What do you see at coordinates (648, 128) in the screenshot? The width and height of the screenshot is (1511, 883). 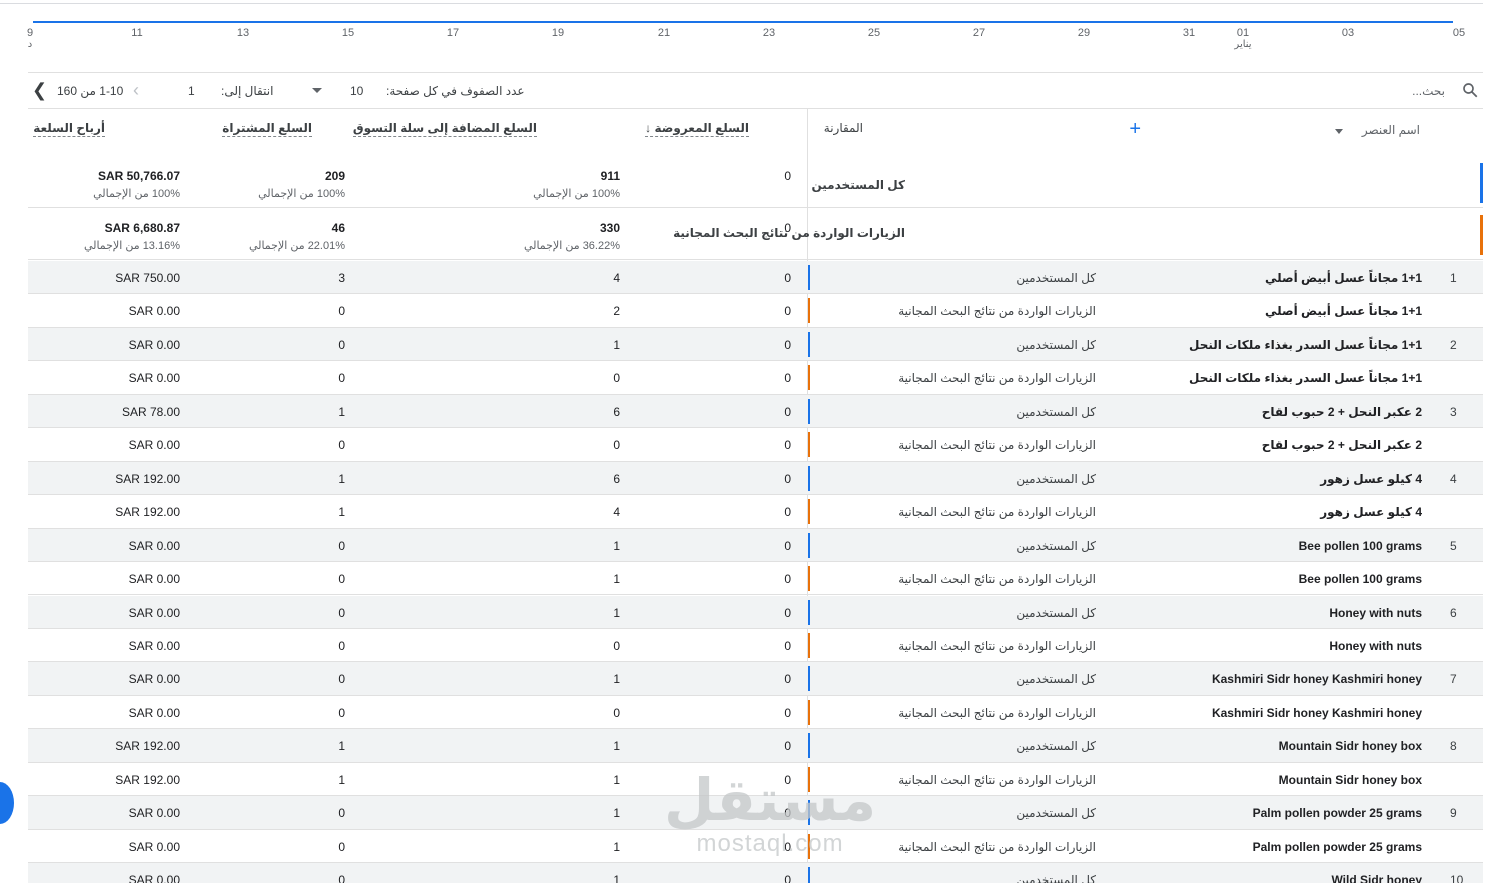 I see `sort-desc-icon: ↓` at bounding box center [648, 128].